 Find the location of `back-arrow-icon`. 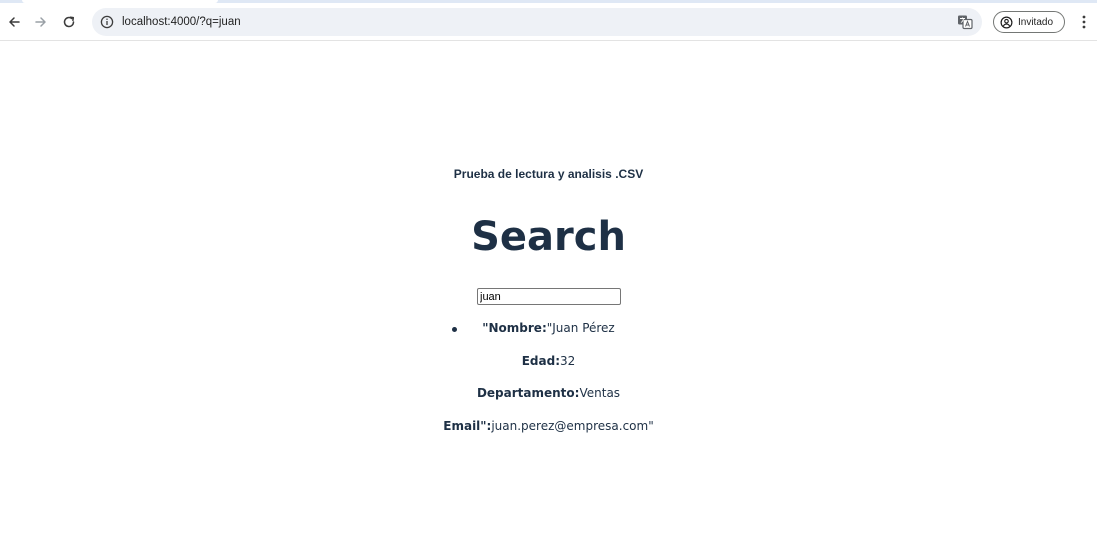

back-arrow-icon is located at coordinates (14, 22).